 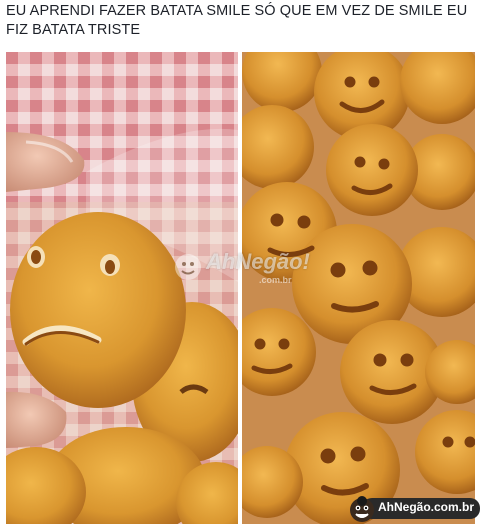 What do you see at coordinates (275, 280) in the screenshot?
I see `watermark-domain: .com.br` at bounding box center [275, 280].